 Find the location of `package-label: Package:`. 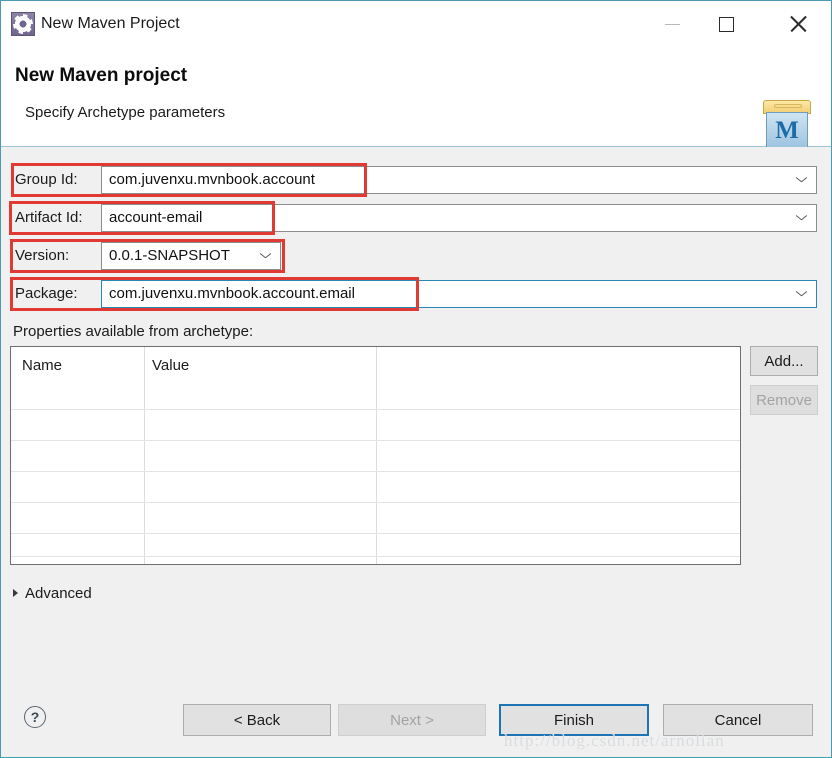

package-label: Package: is located at coordinates (46, 293).